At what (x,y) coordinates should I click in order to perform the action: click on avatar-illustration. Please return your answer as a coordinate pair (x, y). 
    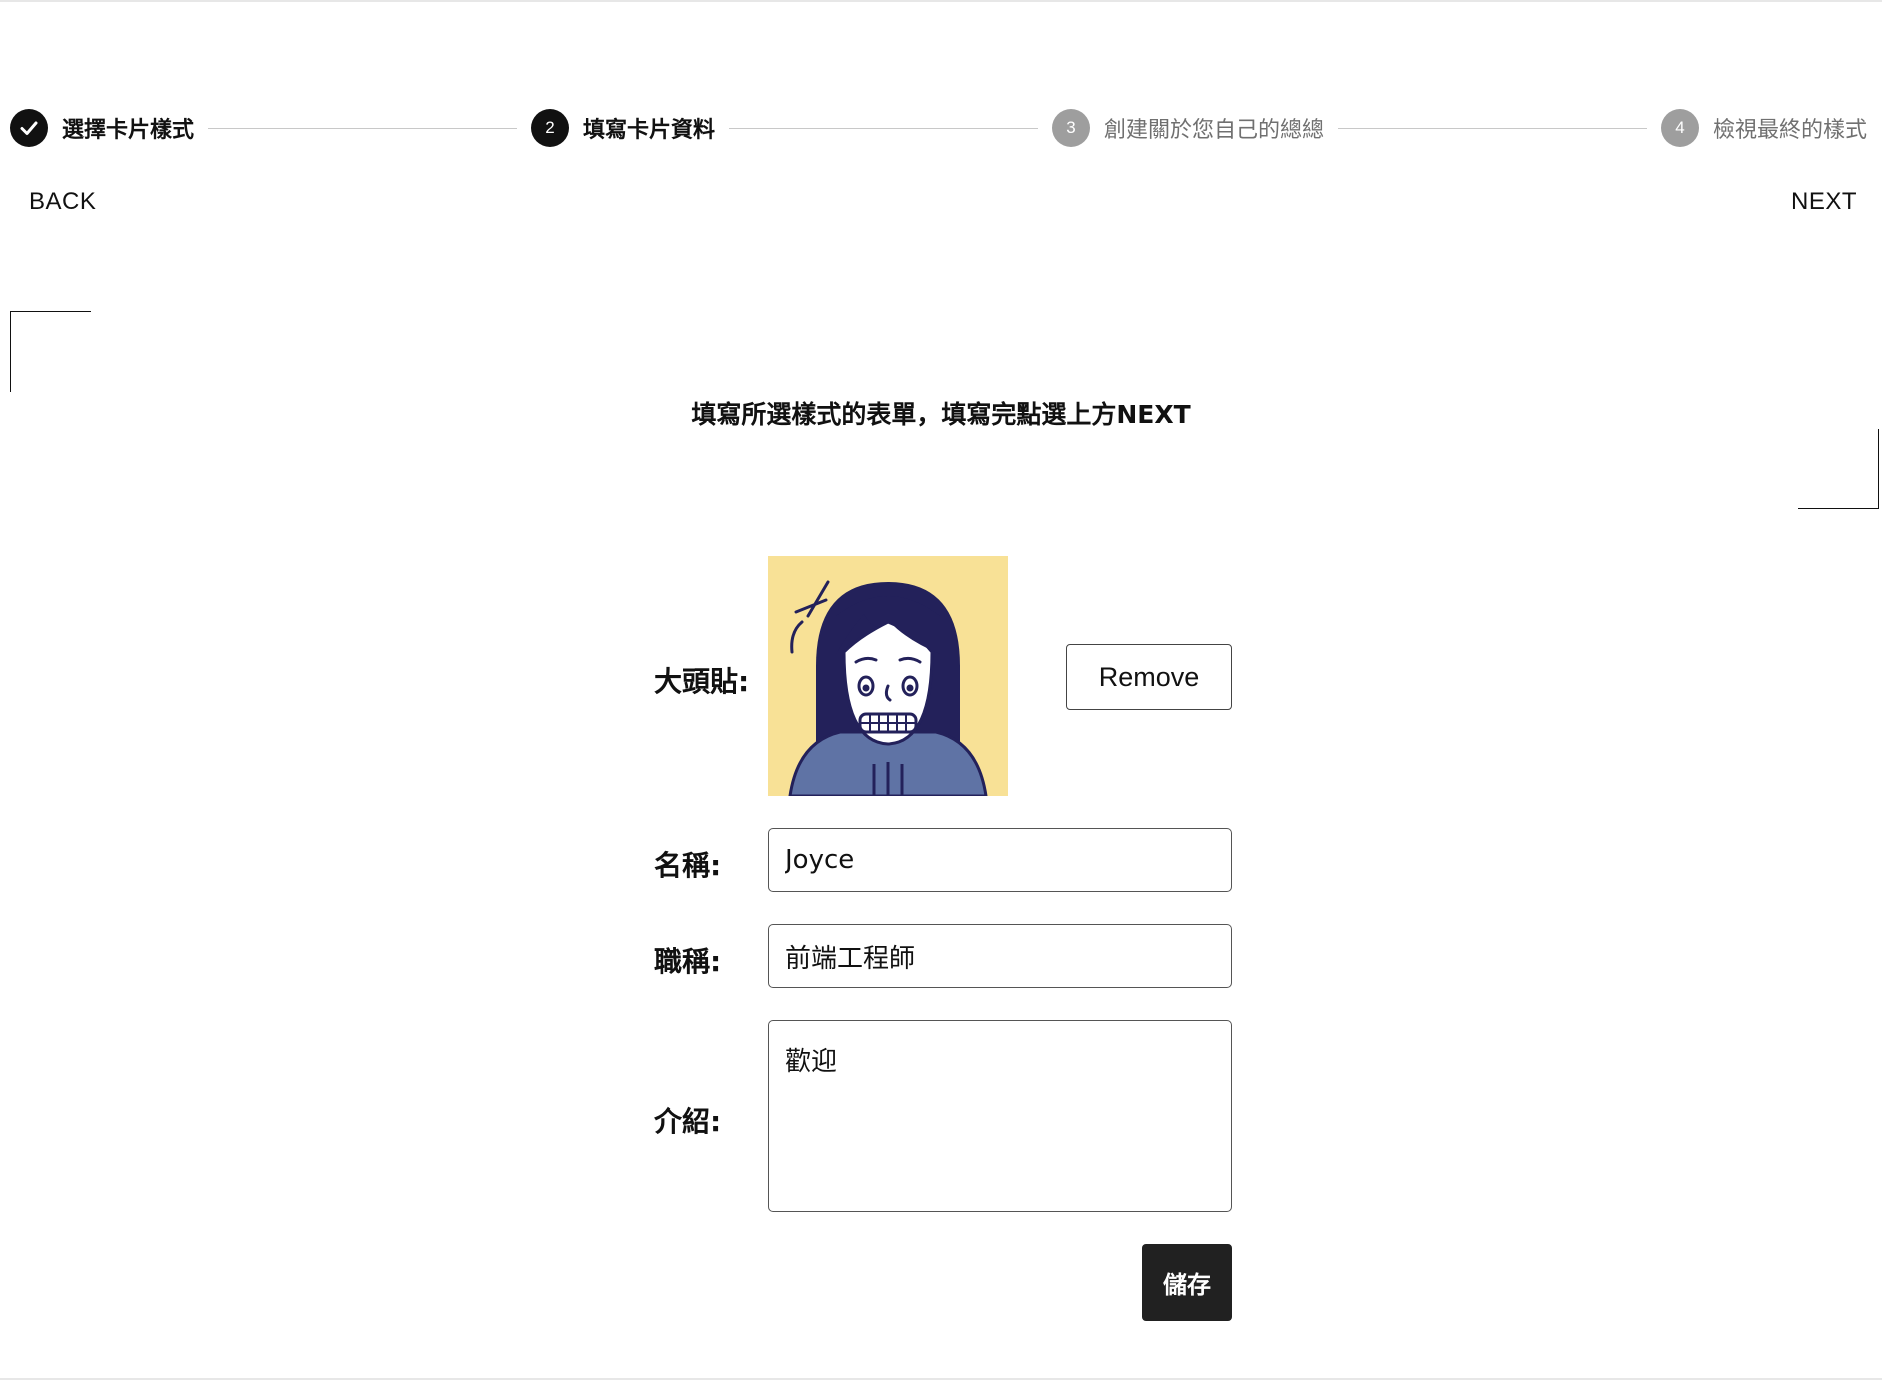
    Looking at the image, I should click on (888, 676).